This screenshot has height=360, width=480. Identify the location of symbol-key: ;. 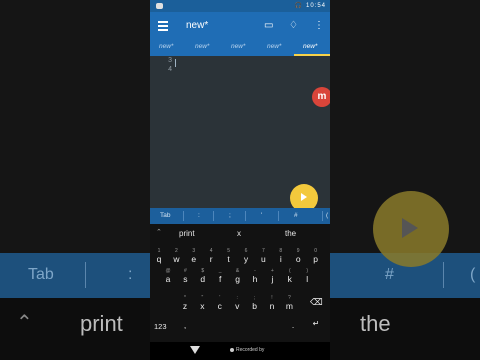
(230, 215).